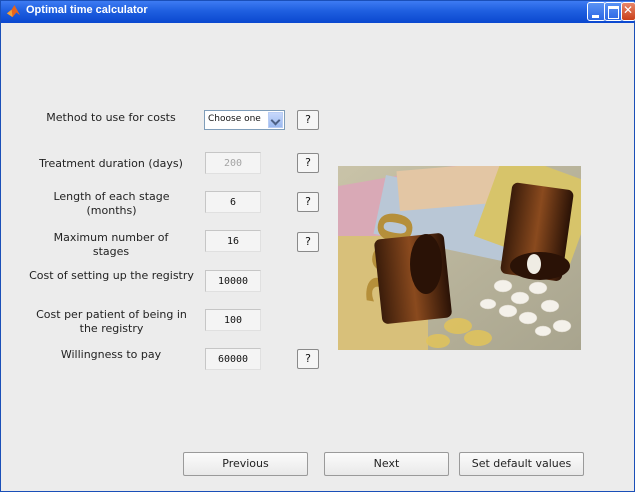  What do you see at coordinates (386, 464) in the screenshot?
I see `next-button: Next` at bounding box center [386, 464].